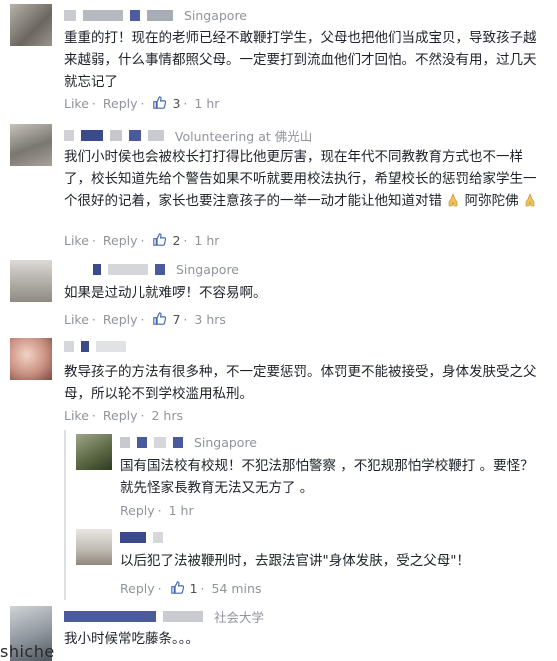 This screenshot has width=557, height=661. Describe the element at coordinates (181, 510) in the screenshot. I see `reply-time: 1 hr` at that location.